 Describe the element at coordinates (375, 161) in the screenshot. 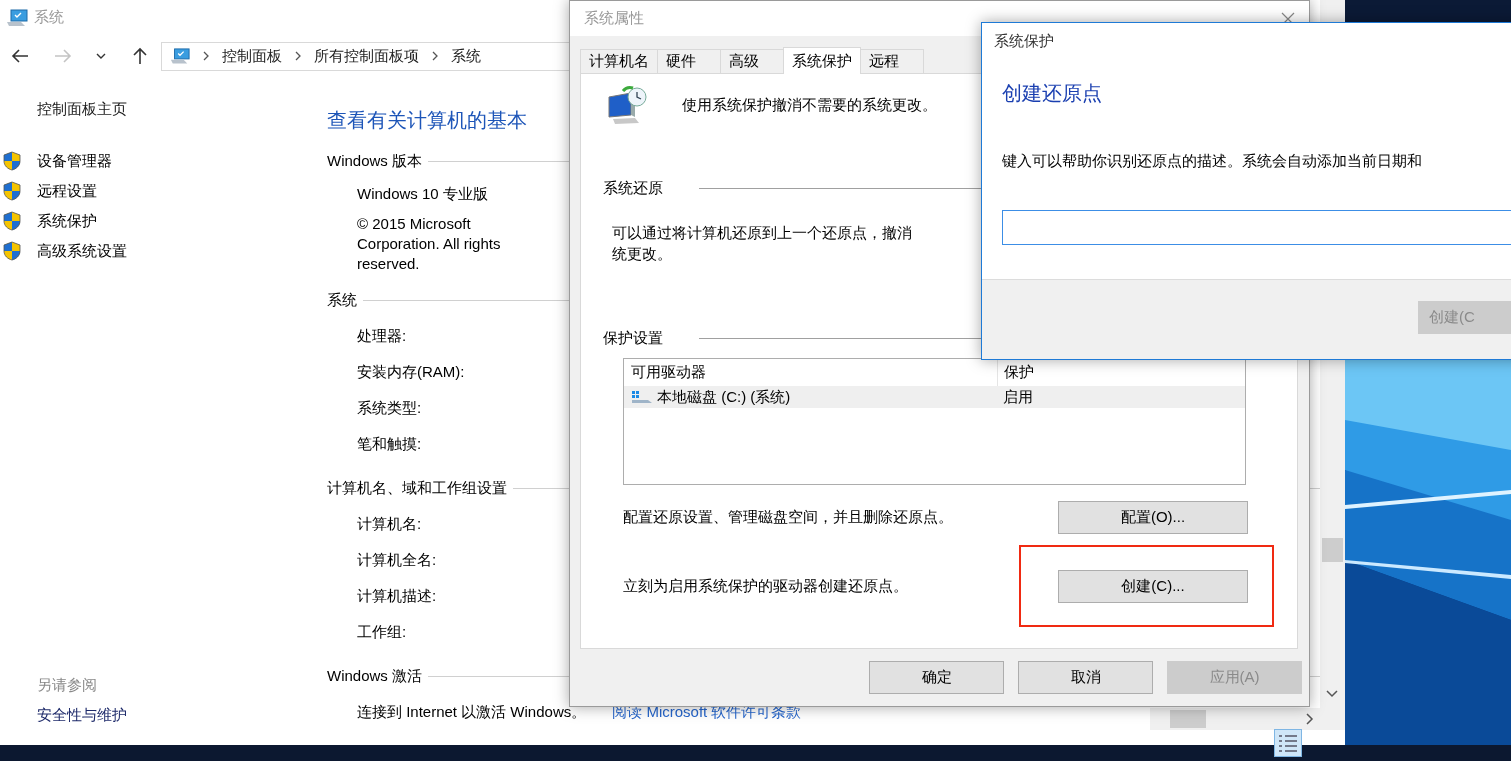

I see `section-title: Windows 版本` at that location.